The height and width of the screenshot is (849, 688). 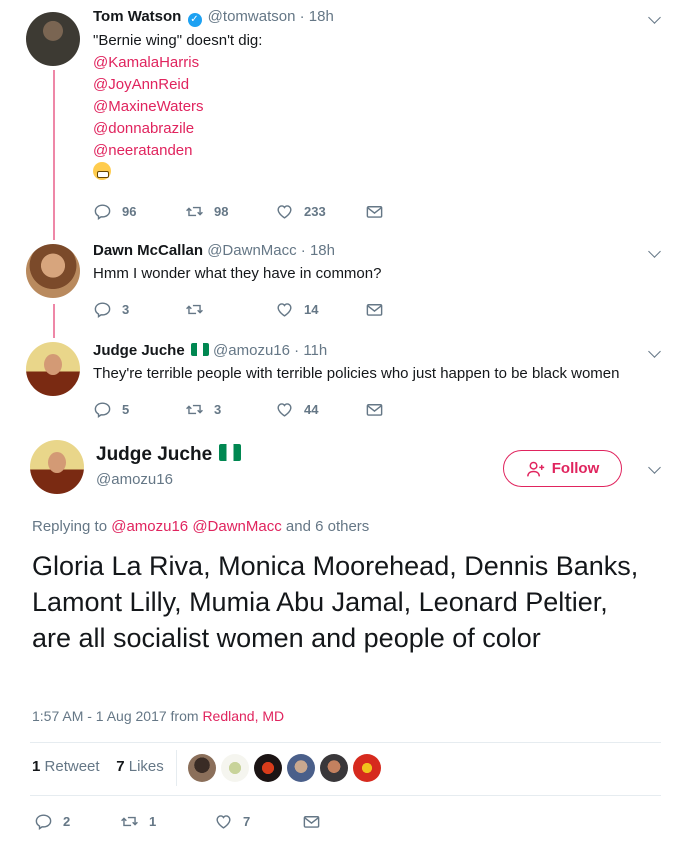 What do you see at coordinates (221, 211) in the screenshot?
I see `retweet-count: 98` at bounding box center [221, 211].